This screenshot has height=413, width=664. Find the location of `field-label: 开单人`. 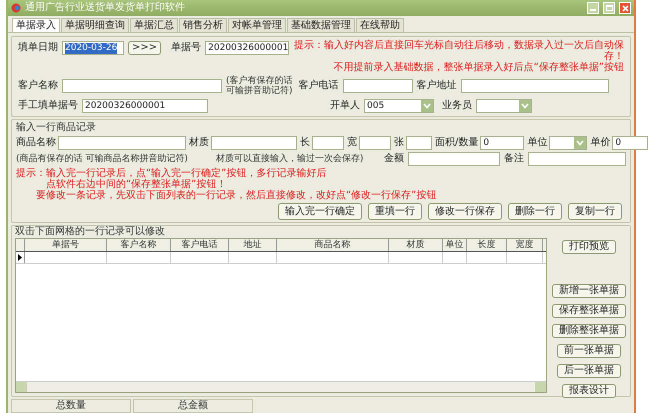

field-label: 开单人 is located at coordinates (345, 106).